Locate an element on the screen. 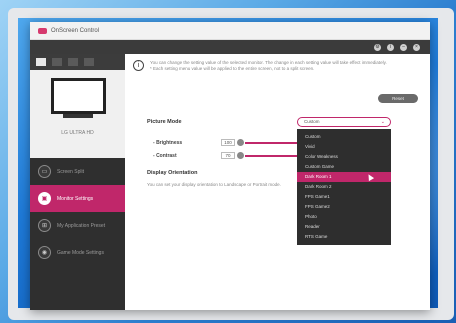 The width and height of the screenshot is (456, 323). sidebar-item-label: Screen Split is located at coordinates (70, 171).